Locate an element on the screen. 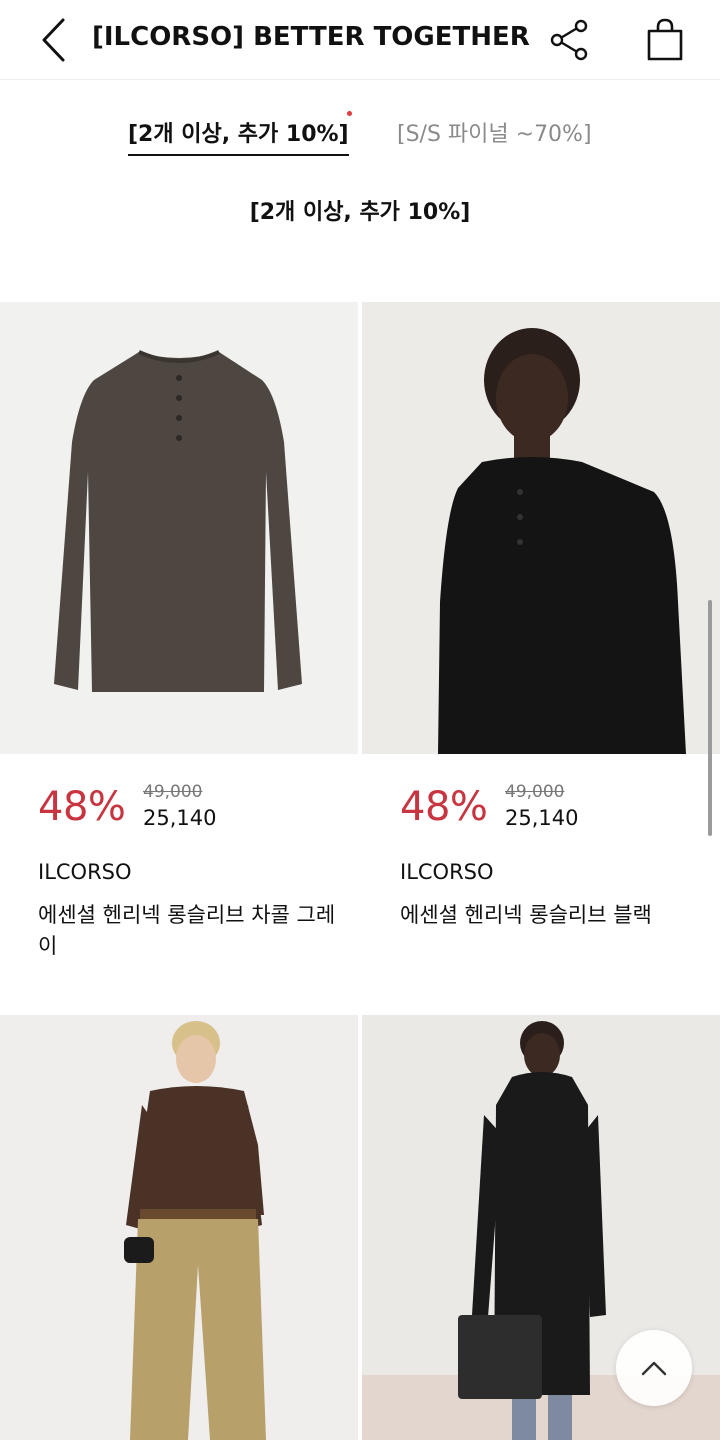  chevron-up-icon is located at coordinates (654, 1368).